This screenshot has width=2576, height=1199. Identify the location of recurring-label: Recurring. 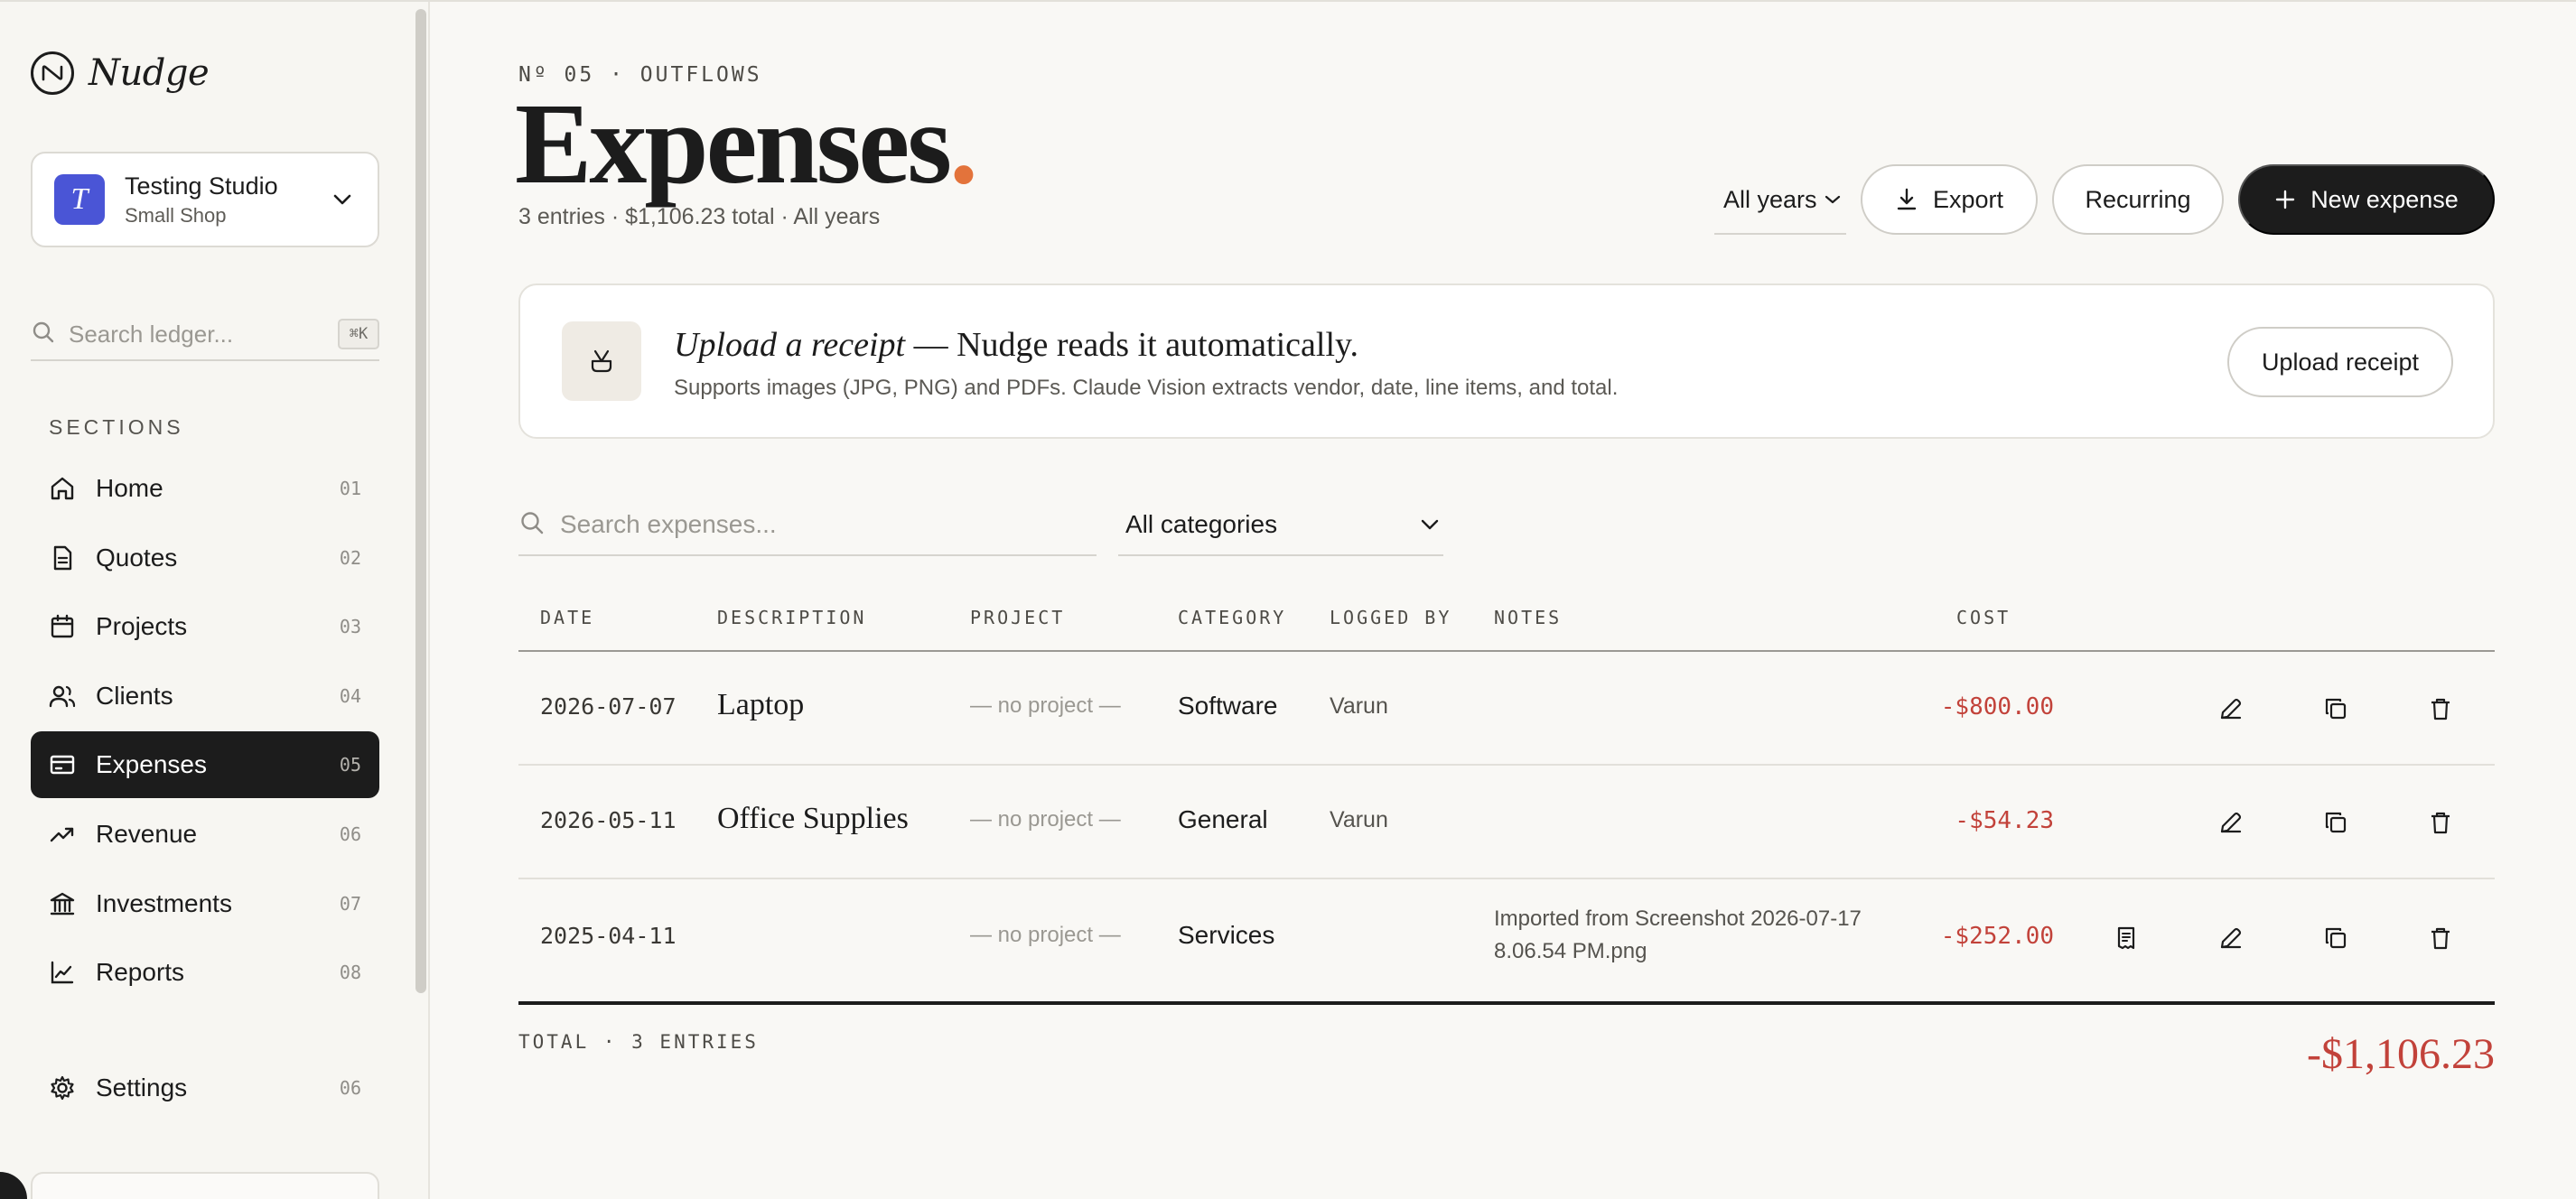
(2138, 199).